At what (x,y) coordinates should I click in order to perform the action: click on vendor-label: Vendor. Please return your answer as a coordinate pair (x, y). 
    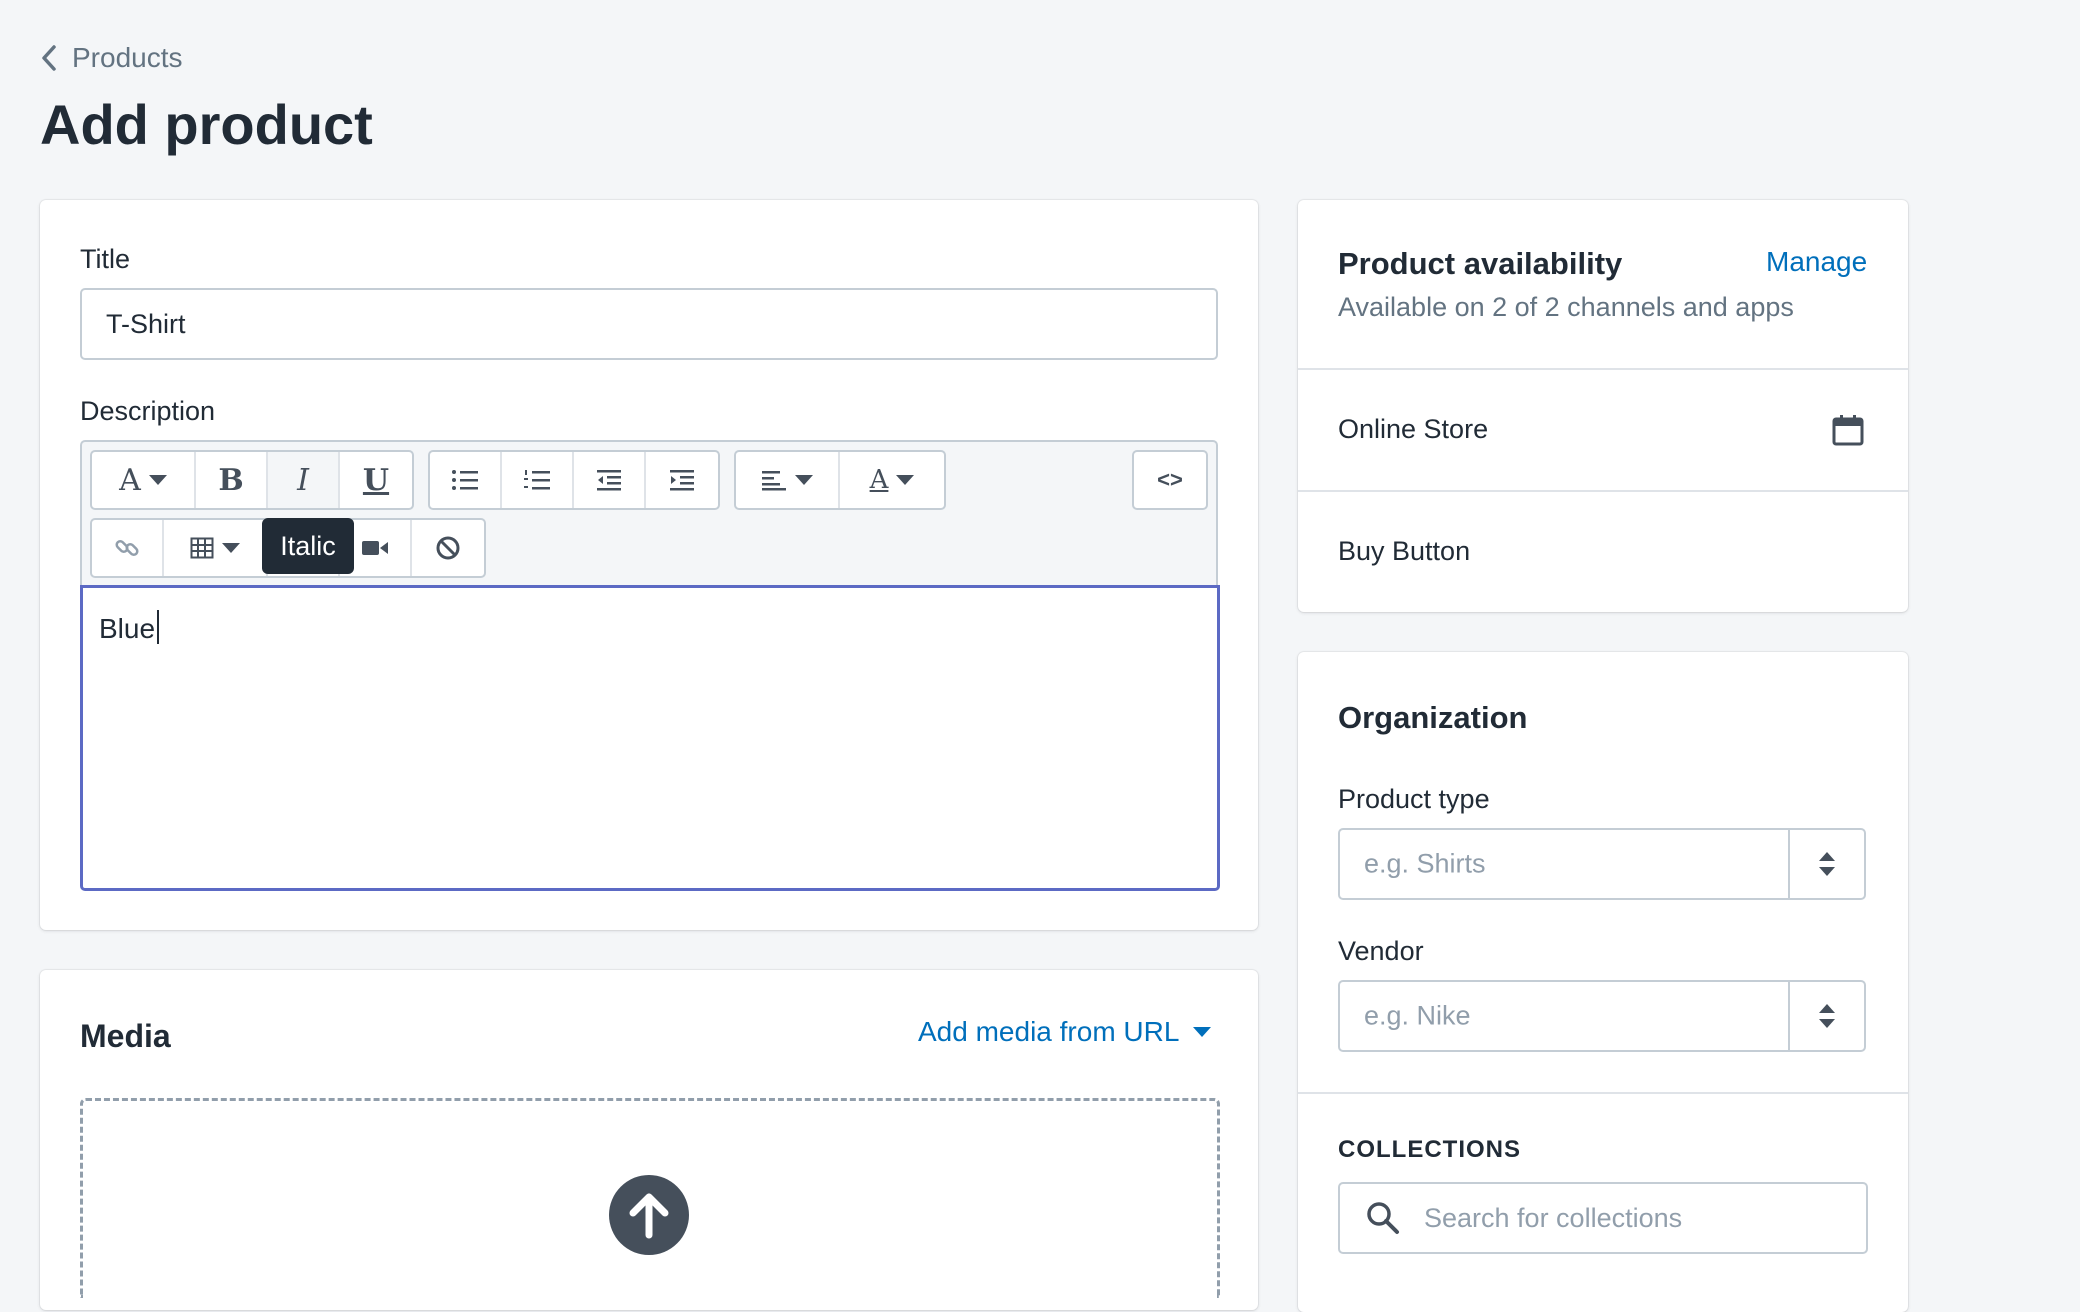
    Looking at the image, I should click on (1381, 951).